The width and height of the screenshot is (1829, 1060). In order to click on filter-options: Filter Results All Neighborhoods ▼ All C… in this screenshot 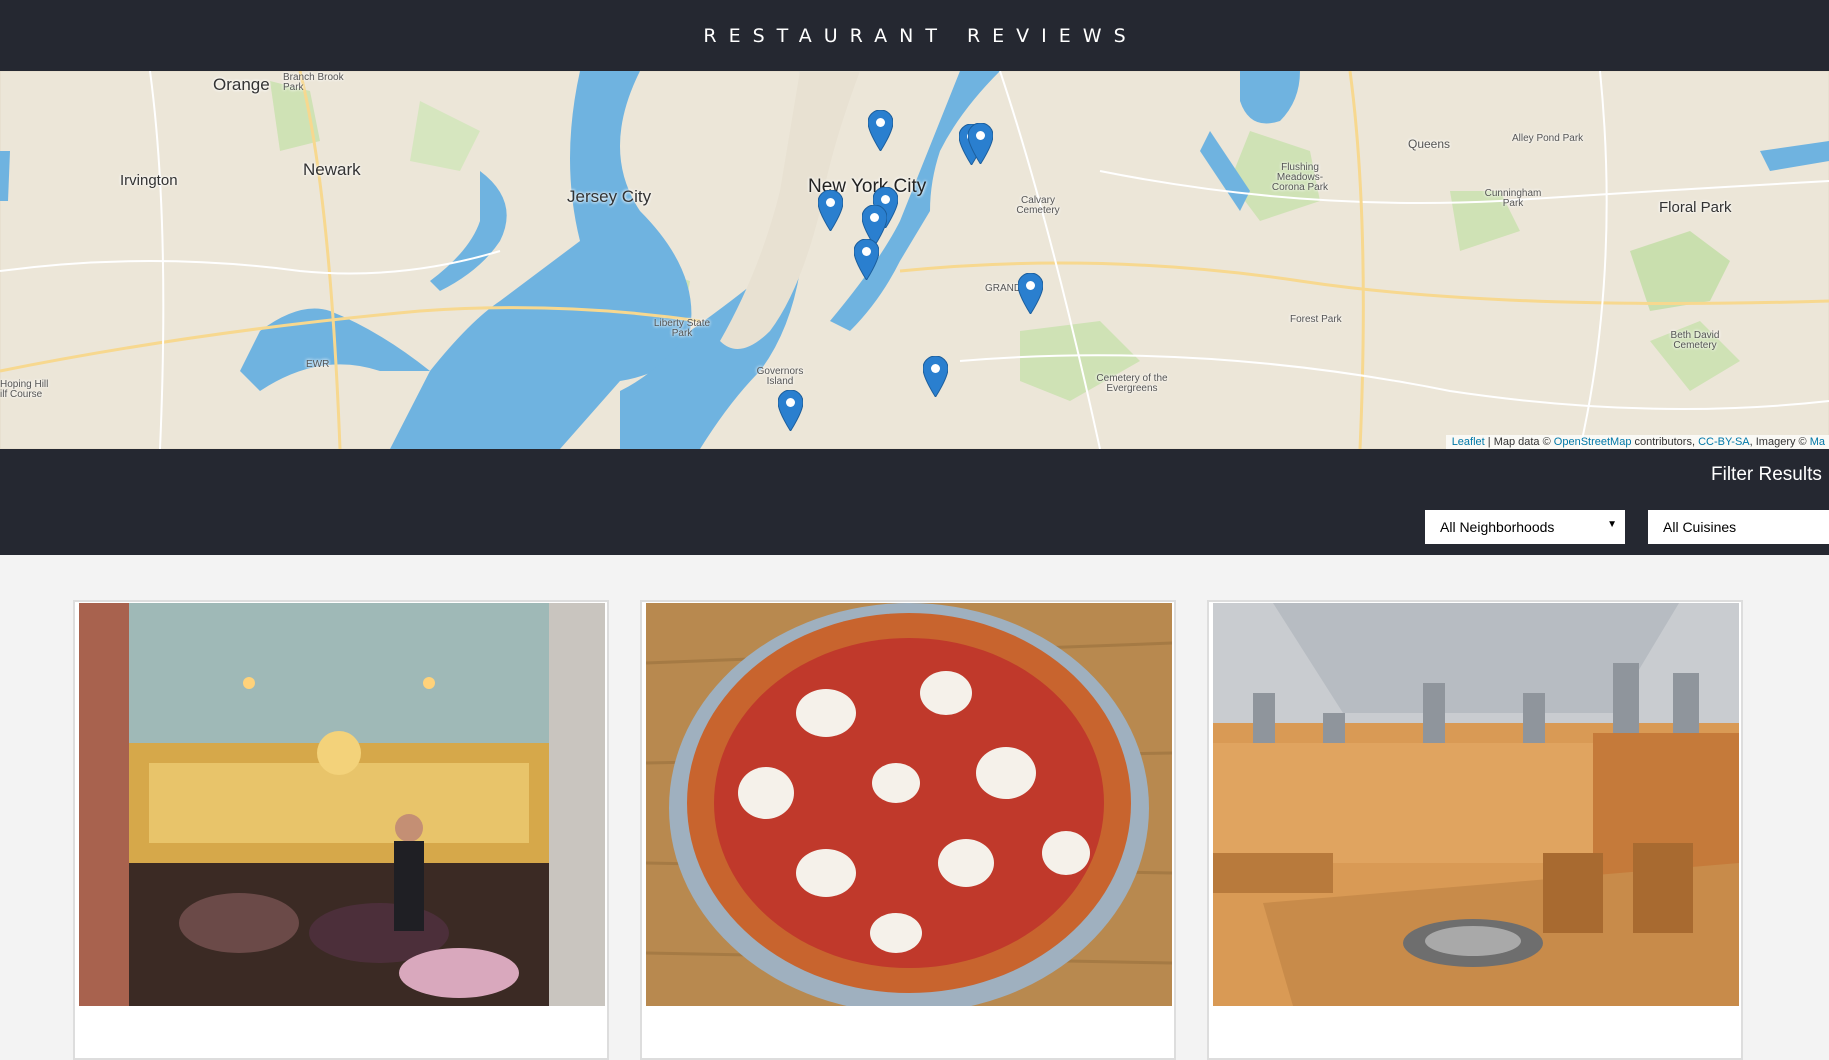, I will do `click(914, 502)`.